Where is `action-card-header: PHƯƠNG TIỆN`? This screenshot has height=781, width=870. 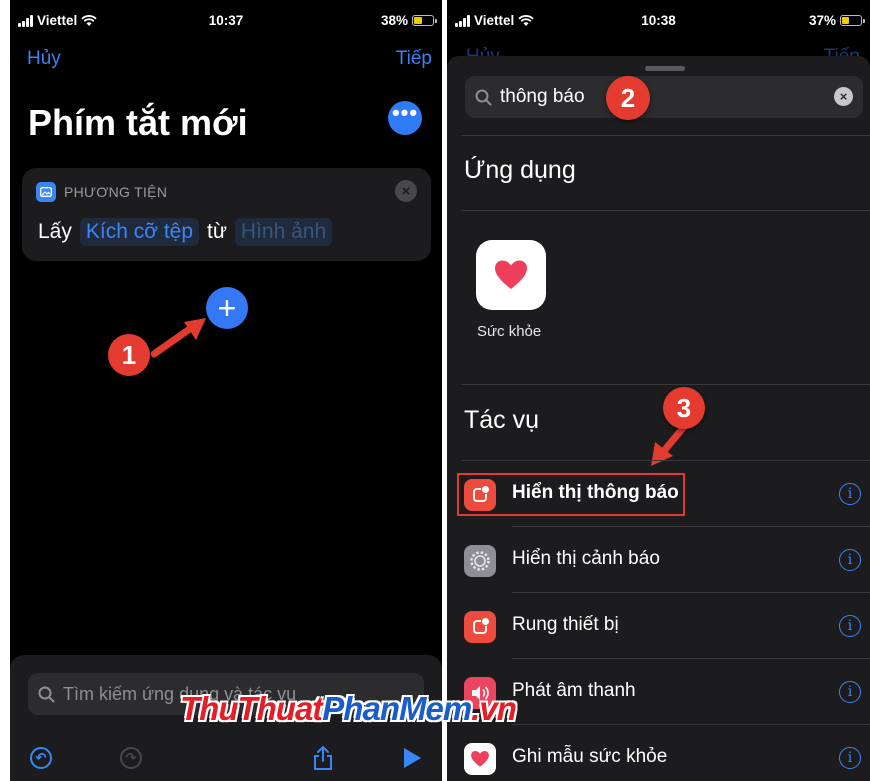
action-card-header: PHƯƠNG TIỆN is located at coordinates (101, 192).